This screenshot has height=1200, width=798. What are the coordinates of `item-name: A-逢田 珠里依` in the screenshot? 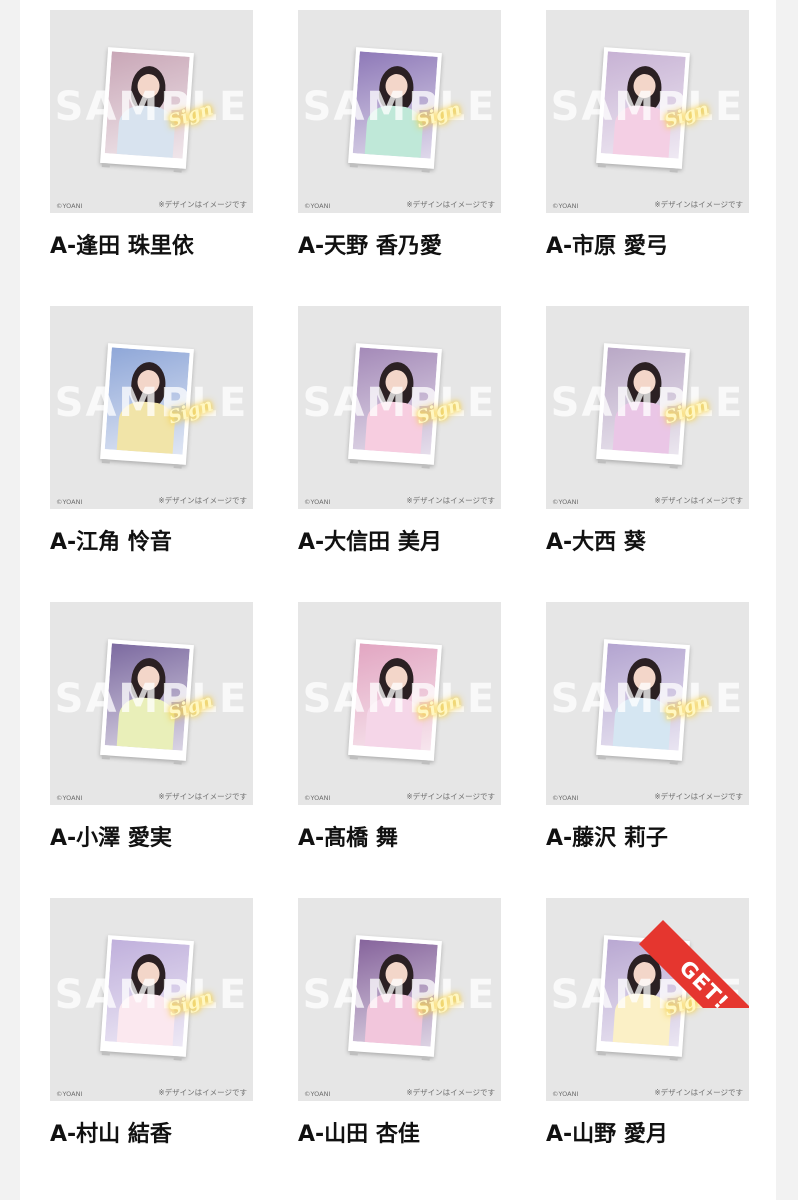 It's located at (122, 246).